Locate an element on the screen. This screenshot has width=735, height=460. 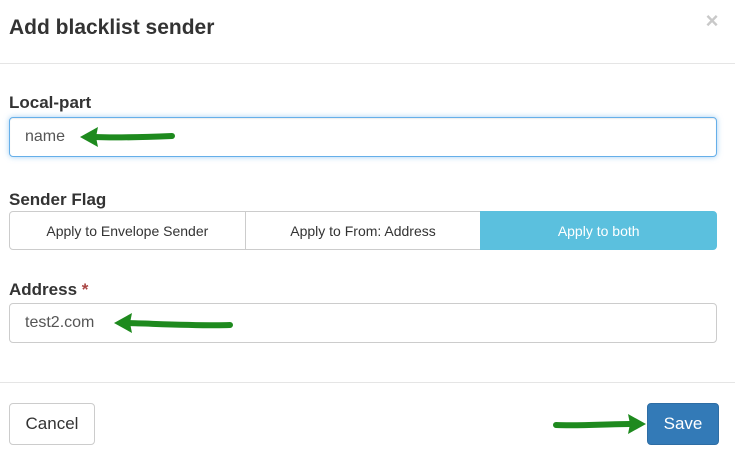
address-label: Address * is located at coordinates (48, 290).